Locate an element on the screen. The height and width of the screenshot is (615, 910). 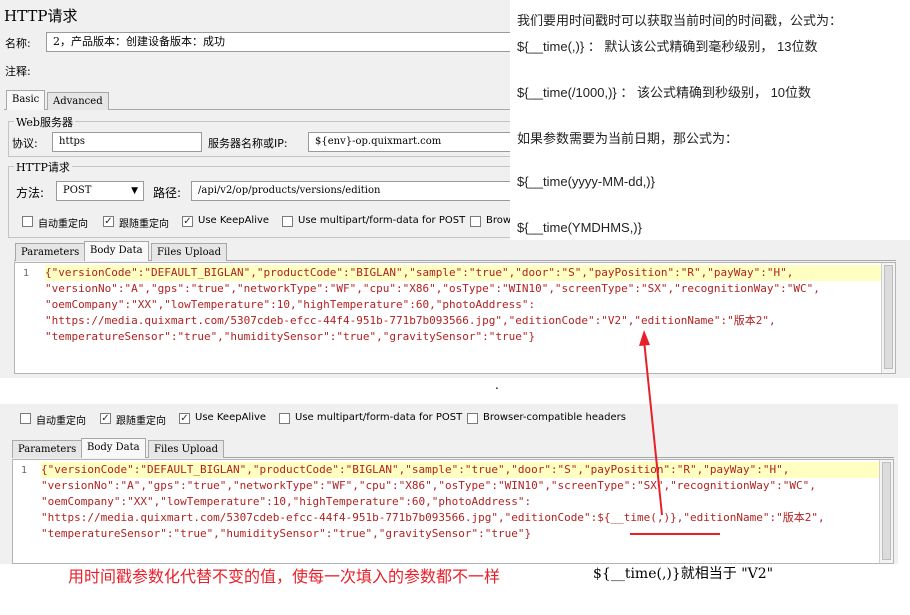
annotation-arrow-head is located at coordinates (644, 338).